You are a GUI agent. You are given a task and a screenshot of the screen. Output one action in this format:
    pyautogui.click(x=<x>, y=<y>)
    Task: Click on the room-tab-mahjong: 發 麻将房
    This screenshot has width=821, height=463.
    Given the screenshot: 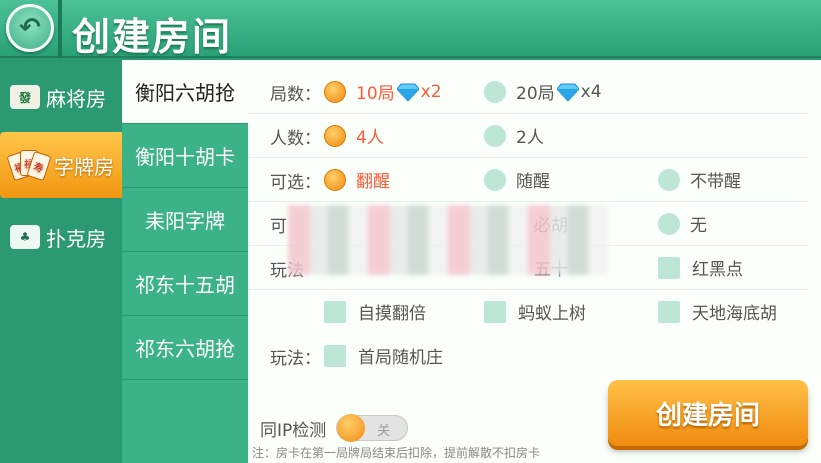 What is the action you would take?
    pyautogui.click(x=61, y=97)
    